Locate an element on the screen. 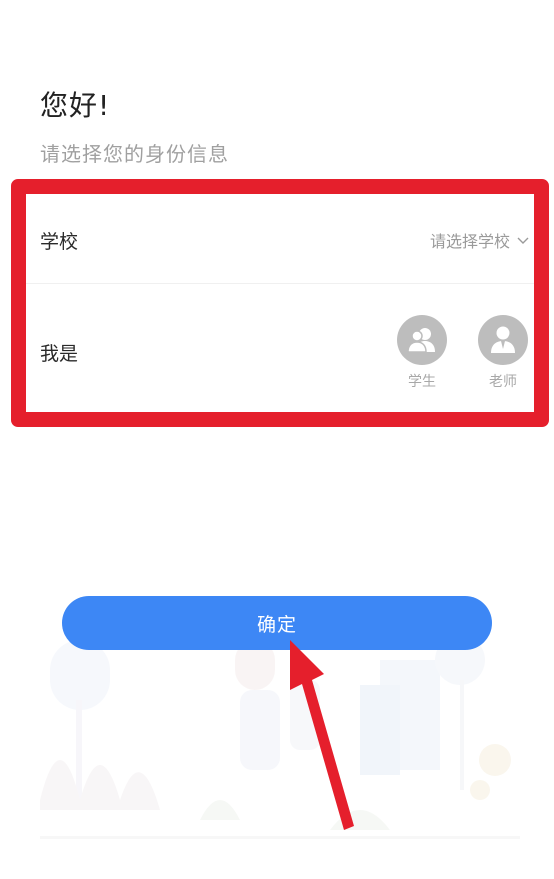  teacher-icon is located at coordinates (503, 340).